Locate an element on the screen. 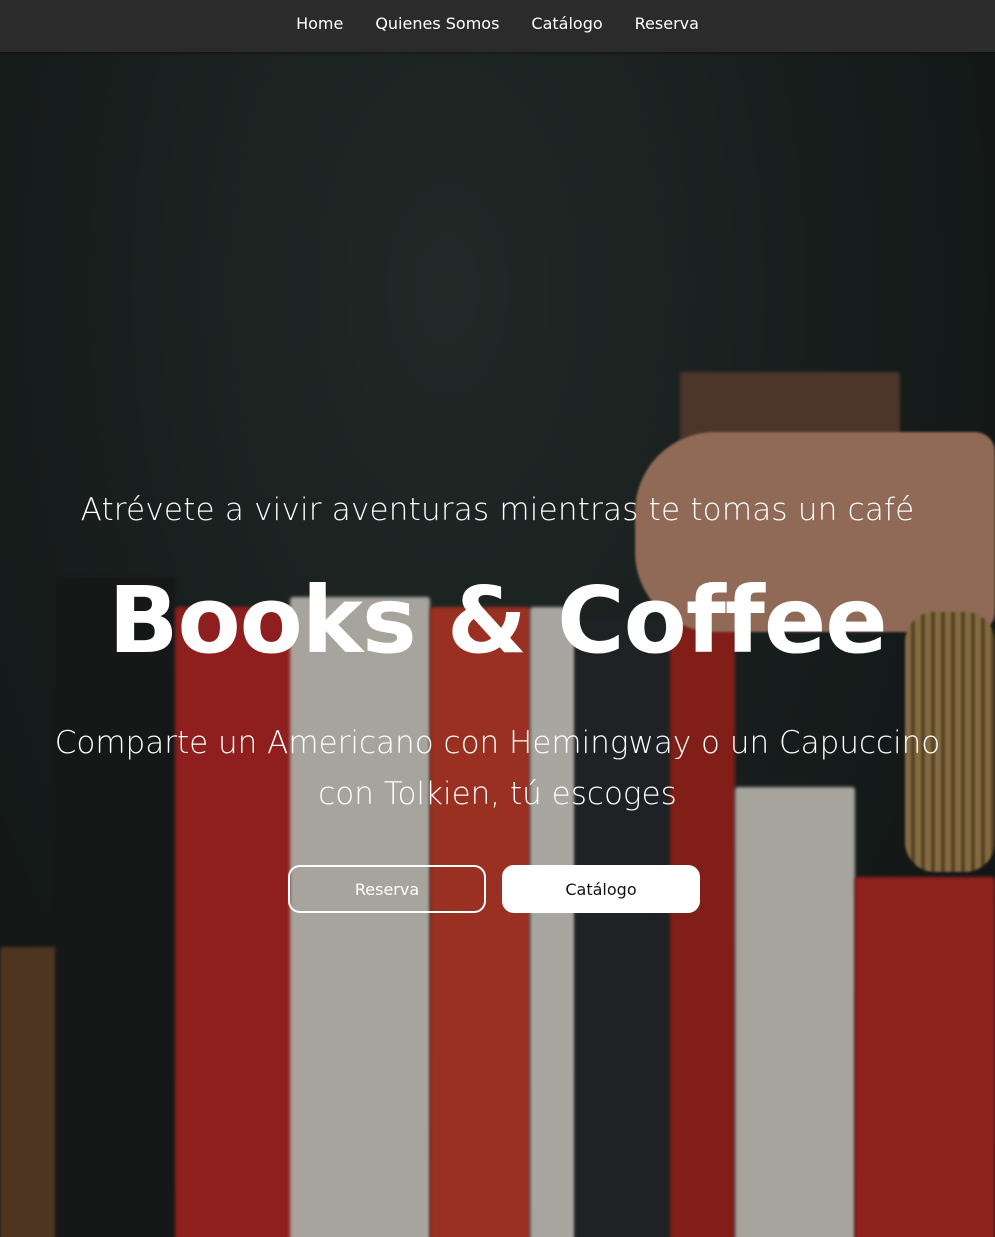 The width and height of the screenshot is (995, 1237). nav-home-link: Home is located at coordinates (319, 26).